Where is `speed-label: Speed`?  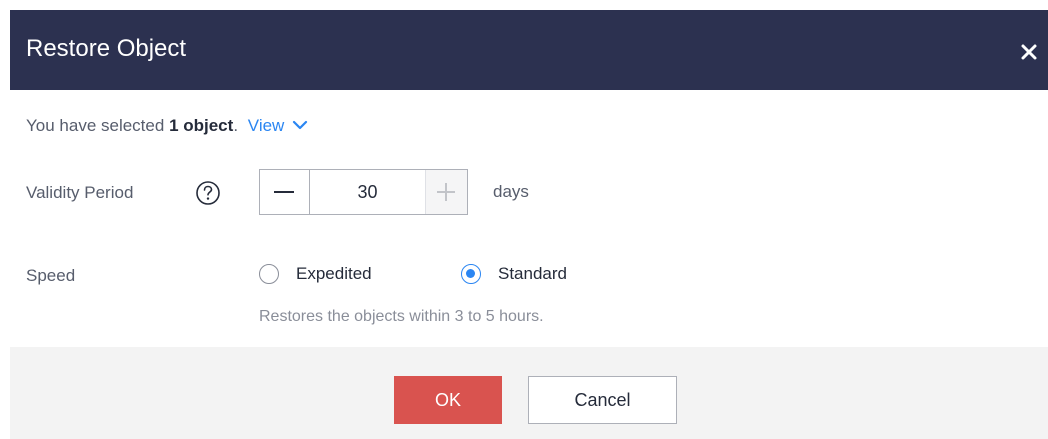
speed-label: Speed is located at coordinates (51, 275).